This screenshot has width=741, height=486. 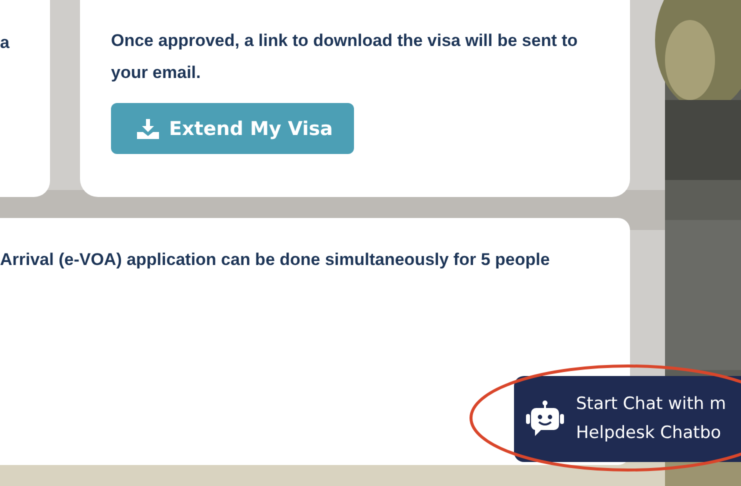 What do you see at coordinates (627, 419) in the screenshot?
I see `chatbot-button: Start Chat with m Helpdesk Chatbo` at bounding box center [627, 419].